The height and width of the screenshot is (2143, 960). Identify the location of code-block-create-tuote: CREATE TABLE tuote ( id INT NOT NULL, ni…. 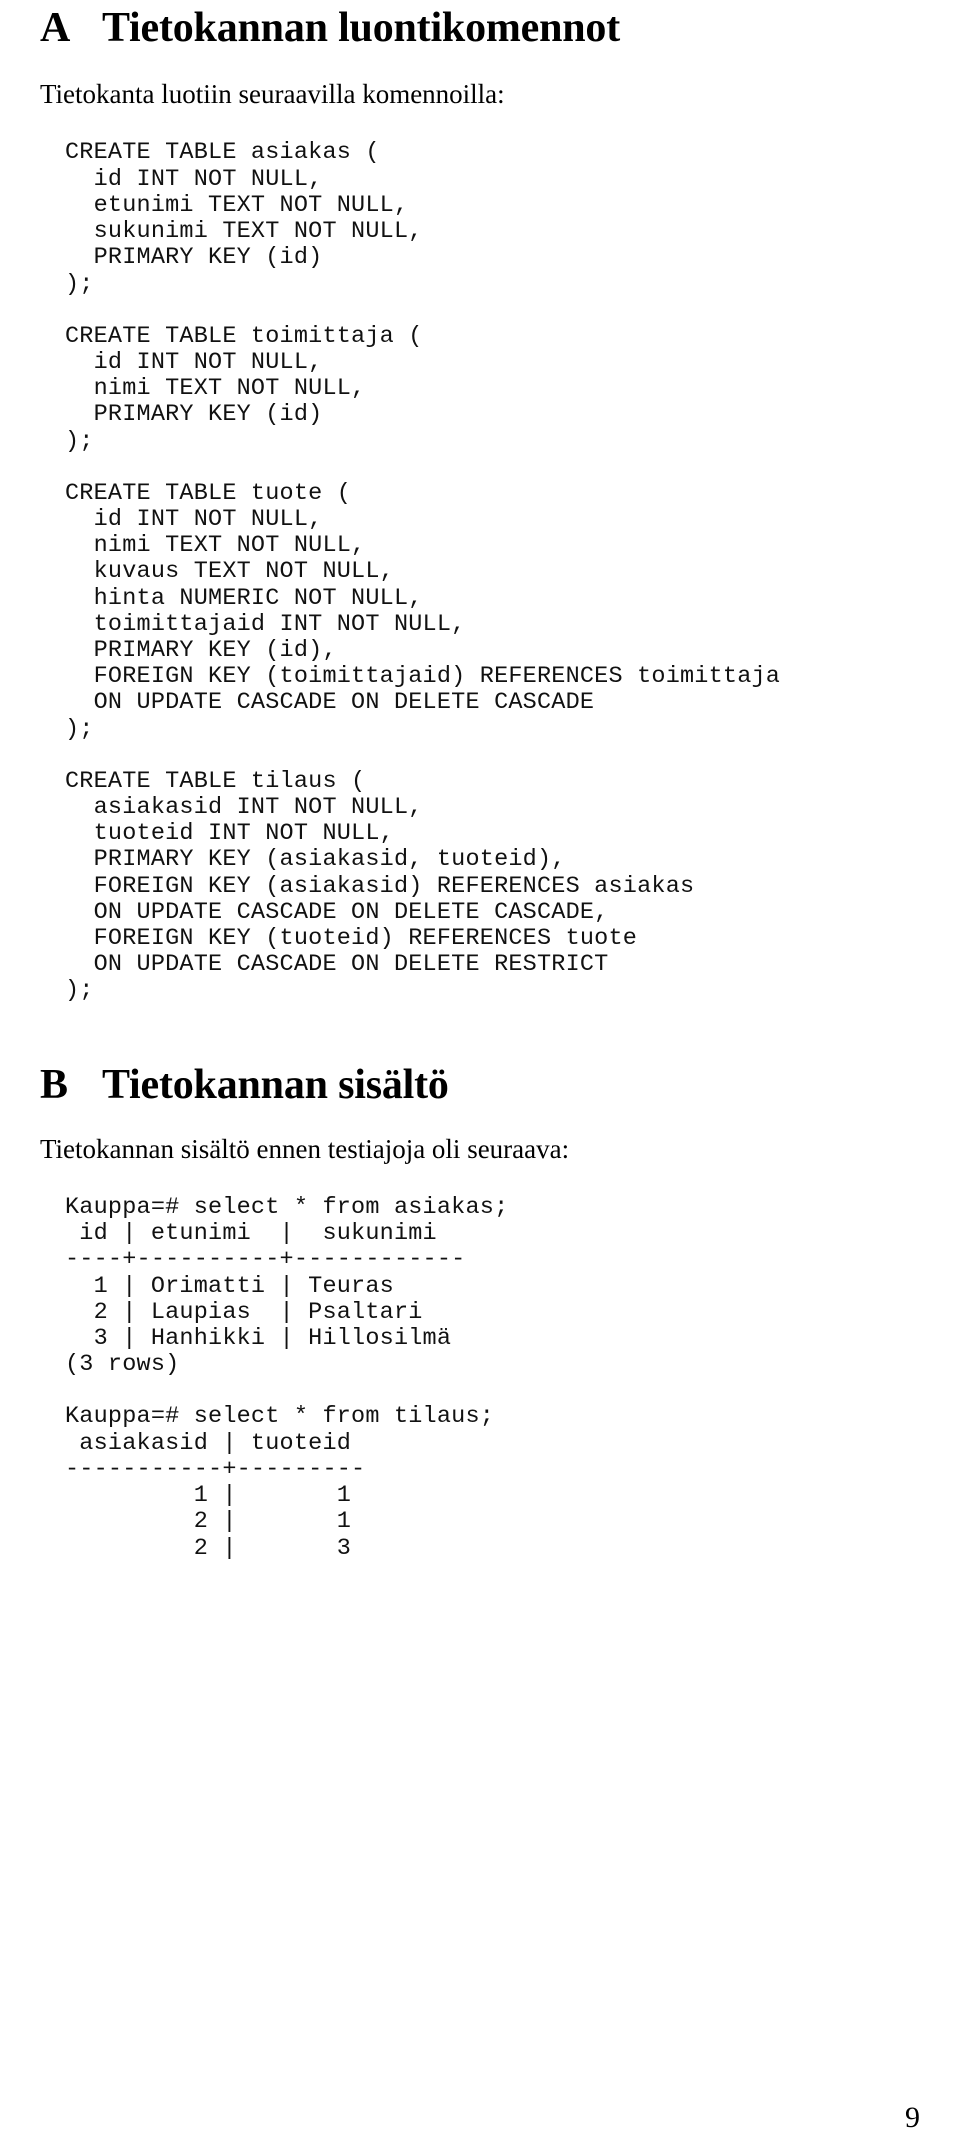
(423, 611).